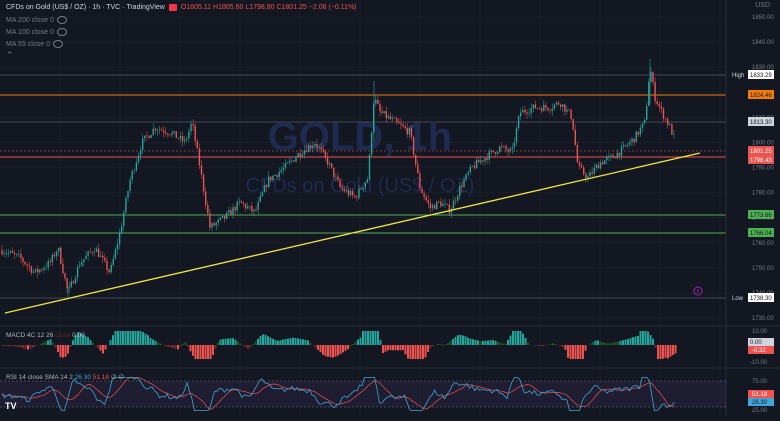 This screenshot has height=421, width=780. What do you see at coordinates (36, 20) in the screenshot?
I see `indicator-legend-ma200: MA 200 close 0` at bounding box center [36, 20].